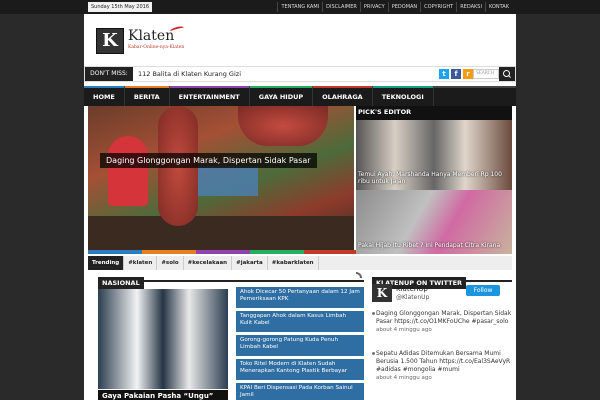  What do you see at coordinates (486, 74) in the screenshot?
I see `search-input: SEARCH` at bounding box center [486, 74].